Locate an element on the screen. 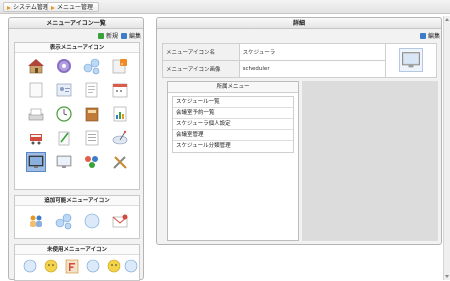  detail-title: 詳細 is located at coordinates (299, 23).